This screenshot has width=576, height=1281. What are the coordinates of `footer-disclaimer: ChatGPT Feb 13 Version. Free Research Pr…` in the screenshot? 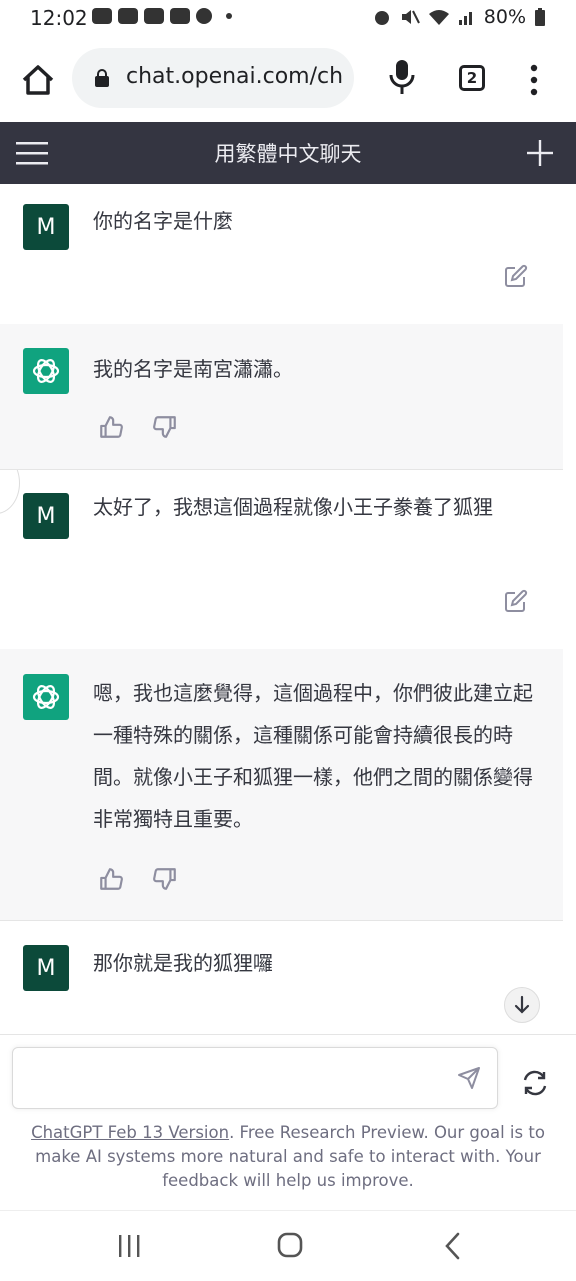 It's located at (288, 1157).